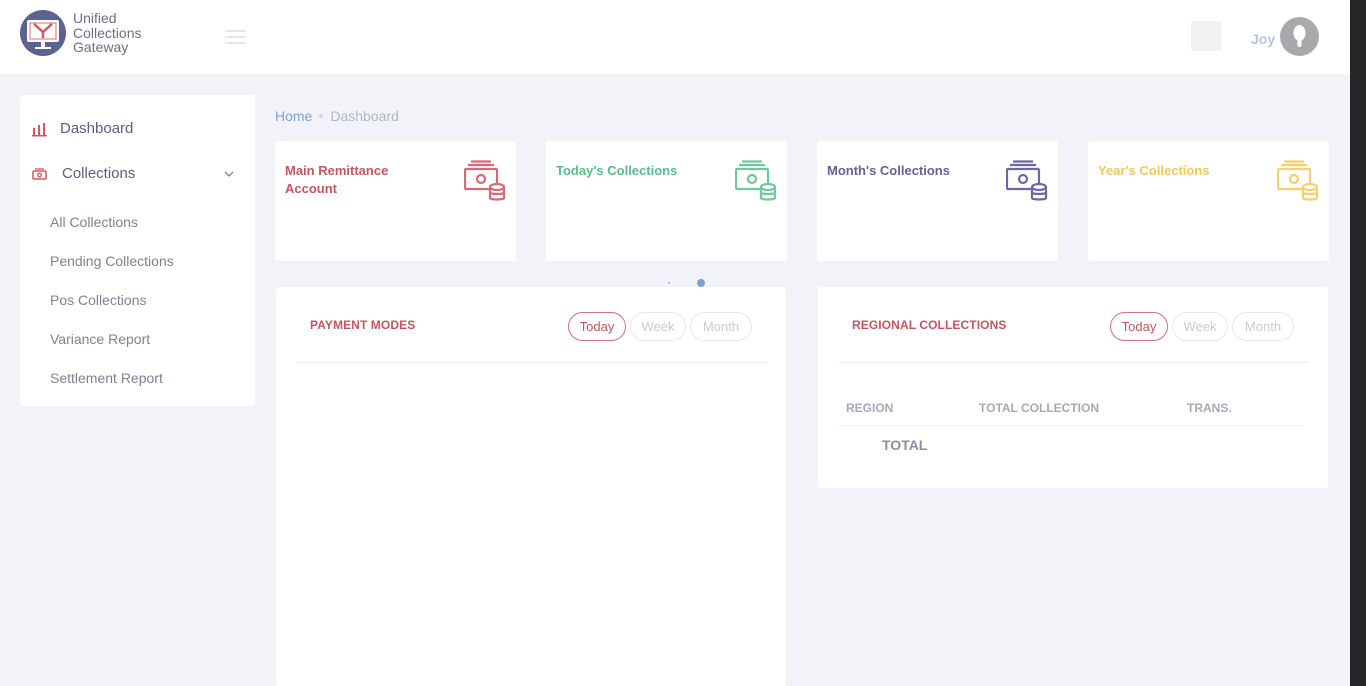  I want to click on top-bar: Unified Collections Gateway Joy, so click(675, 37).